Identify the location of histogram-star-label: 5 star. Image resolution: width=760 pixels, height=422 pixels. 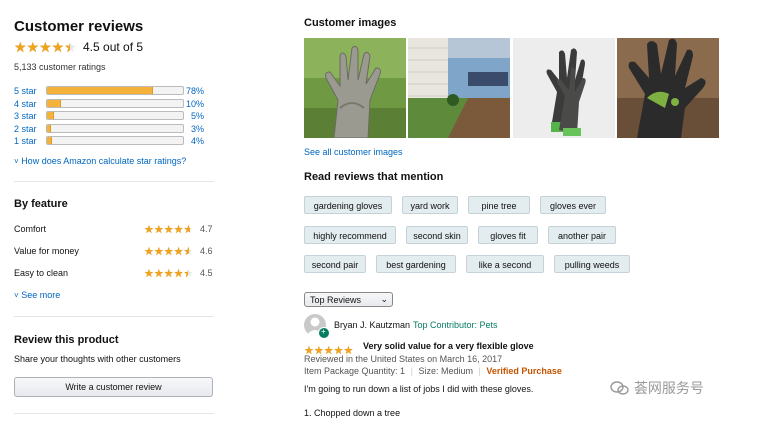
(25, 91).